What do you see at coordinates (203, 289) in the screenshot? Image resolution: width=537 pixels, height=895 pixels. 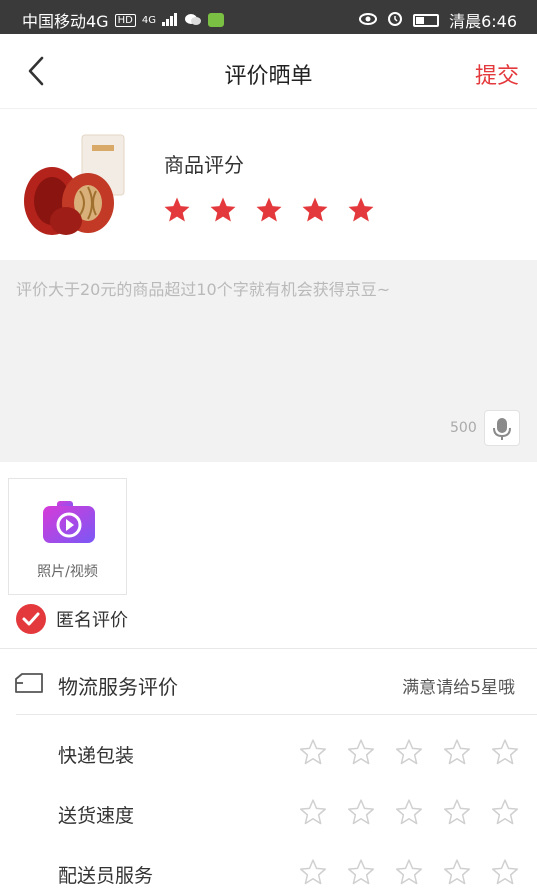 I see `review-placeholder: 评价大于20元的商品超过10个字就有机会获得京豆~` at bounding box center [203, 289].